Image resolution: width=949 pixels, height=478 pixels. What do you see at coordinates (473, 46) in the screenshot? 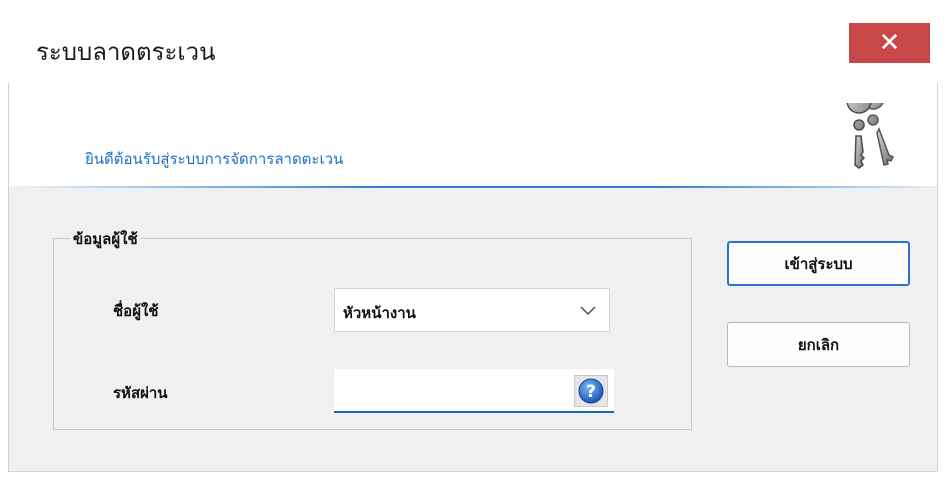
I see `title-bar: ระบบลาดตระเวน ✕` at bounding box center [473, 46].